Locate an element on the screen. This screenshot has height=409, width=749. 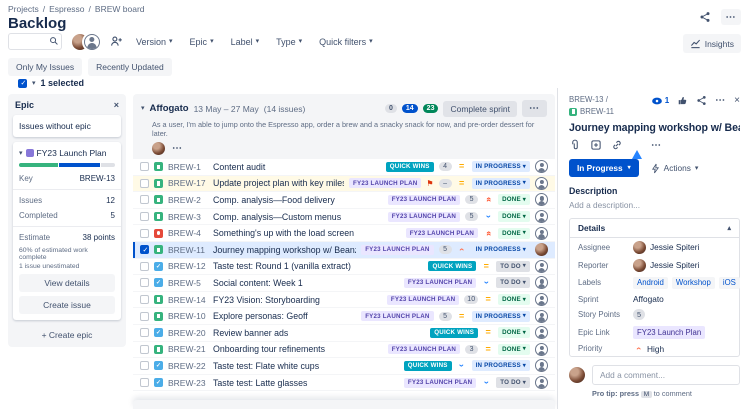
attach-button is located at coordinates (575, 145).